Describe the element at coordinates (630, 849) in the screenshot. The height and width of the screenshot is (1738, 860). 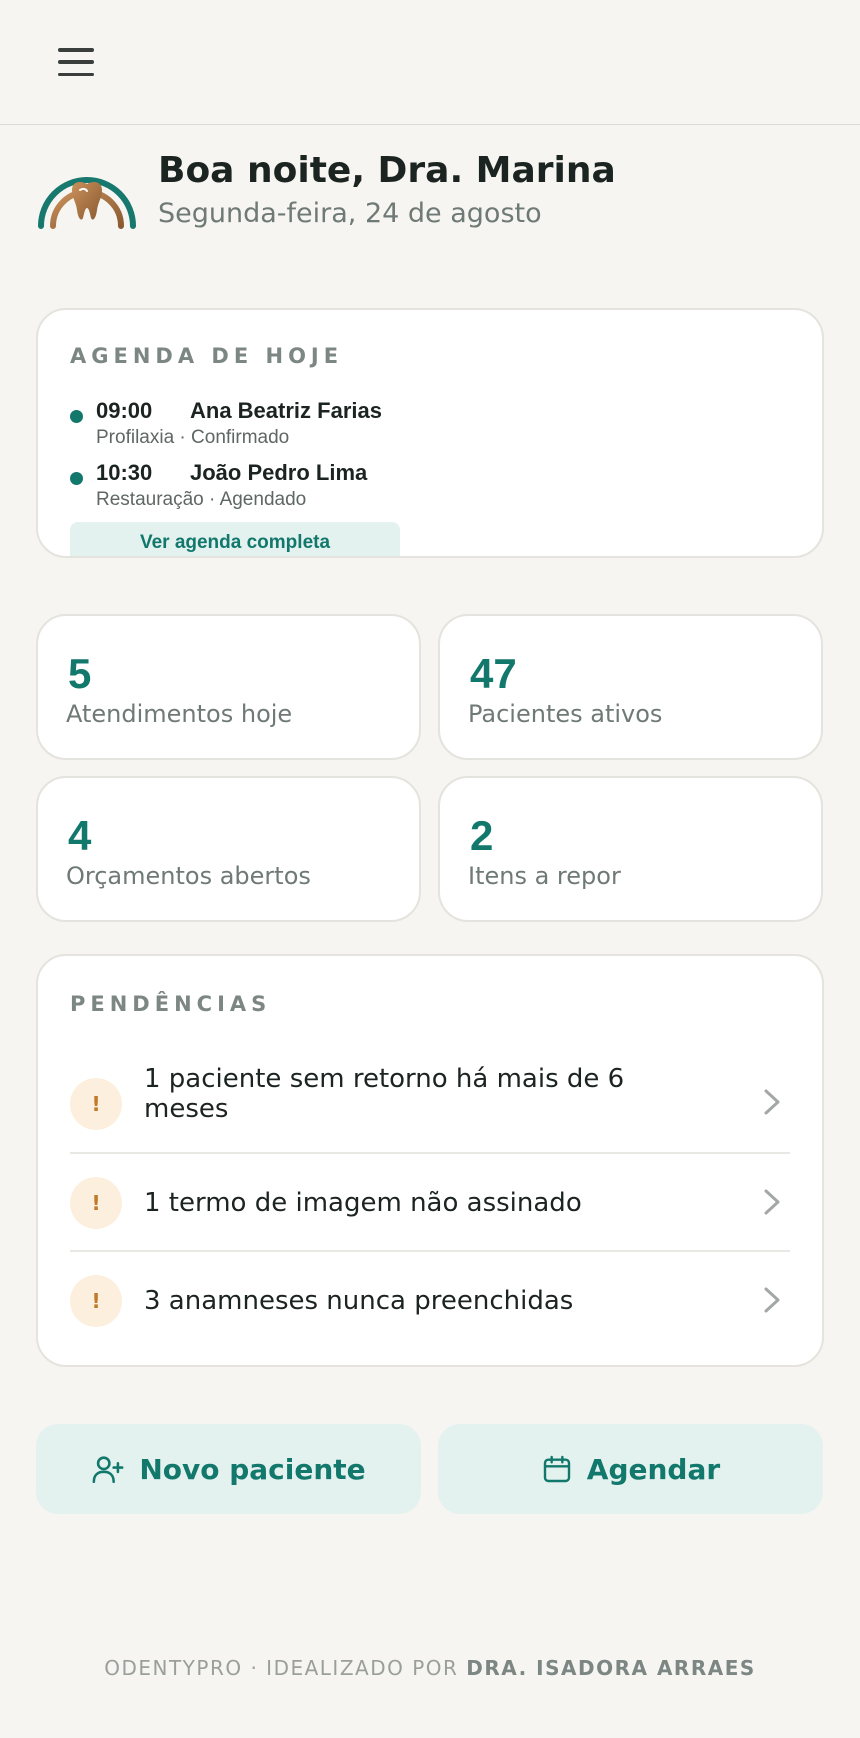
I see `stat-card-items-to-restock: 2 Itens a repor` at that location.